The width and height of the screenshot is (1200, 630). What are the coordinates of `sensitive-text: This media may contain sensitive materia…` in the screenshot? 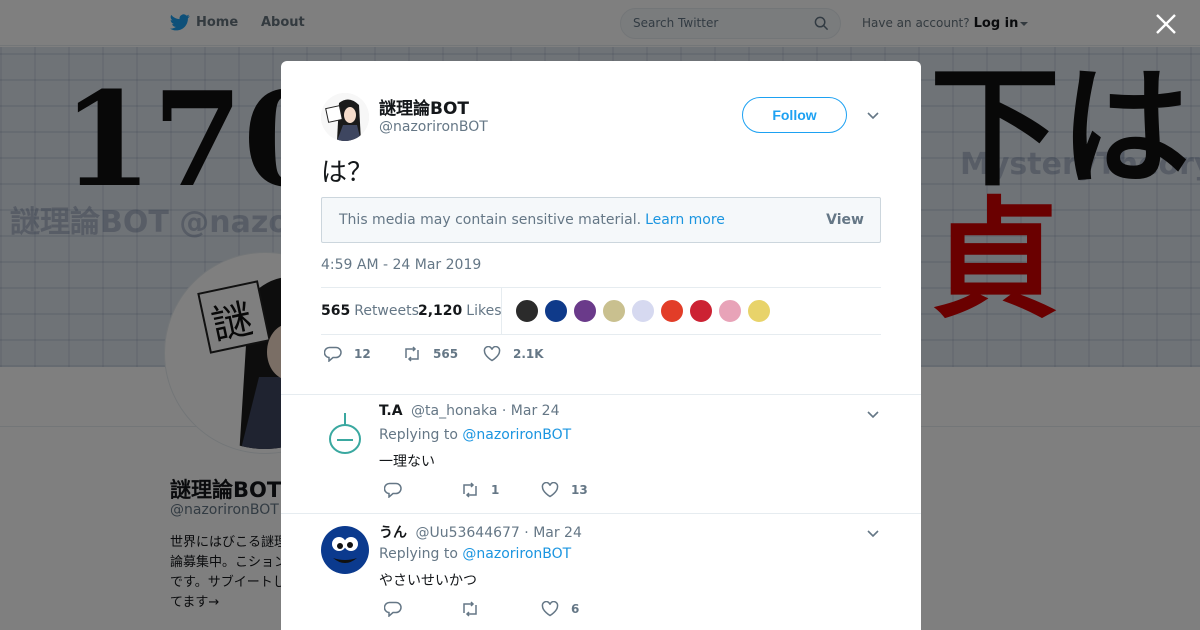 It's located at (490, 220).